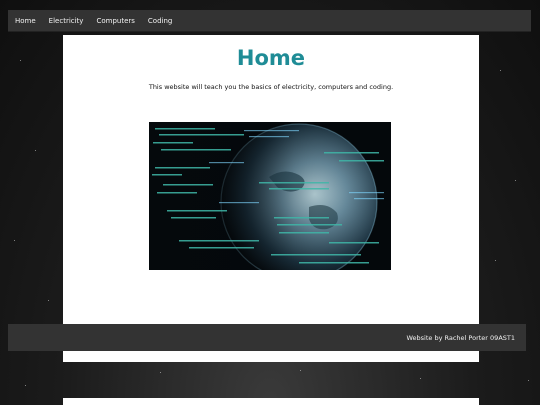 Image resolution: width=540 pixels, height=405 pixels. Describe the element at coordinates (159, 20) in the screenshot. I see `nav-link-coding: Coding` at that location.